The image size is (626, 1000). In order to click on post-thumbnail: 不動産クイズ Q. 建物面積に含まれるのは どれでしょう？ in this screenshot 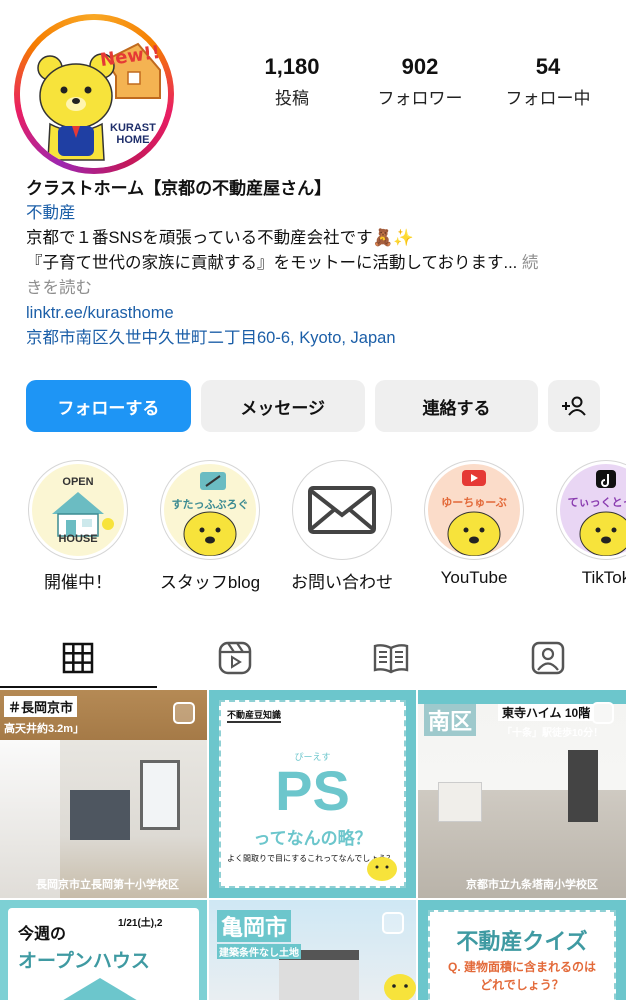, I will do `click(522, 950)`.